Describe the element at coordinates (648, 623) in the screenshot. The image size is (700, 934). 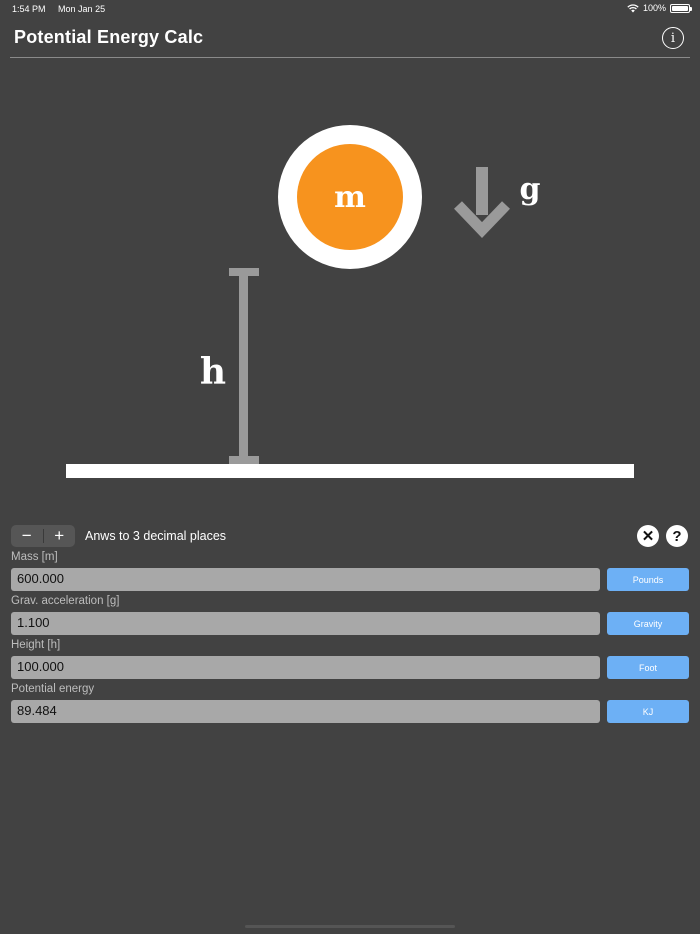
I see `gravity-unit-button: Gravity` at that location.